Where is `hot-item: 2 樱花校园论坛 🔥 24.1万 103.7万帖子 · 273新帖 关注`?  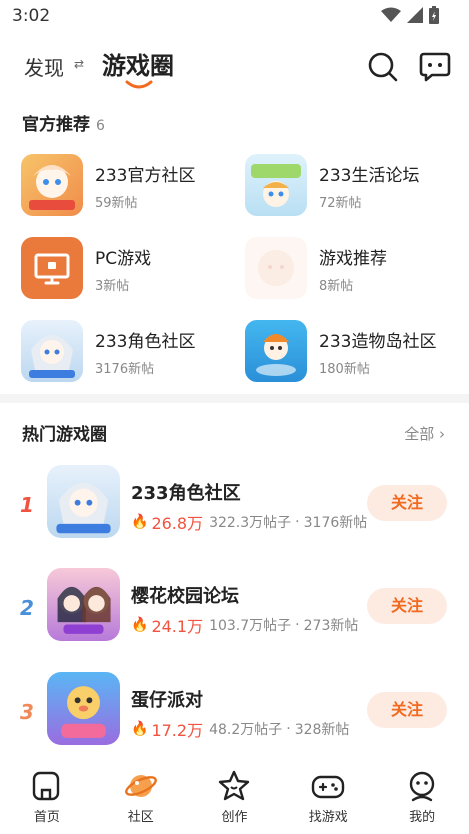 hot-item: 2 樱花校园论坛 🔥 24.1万 103.7万帖子 · 273新帖 关注 is located at coordinates (234, 608).